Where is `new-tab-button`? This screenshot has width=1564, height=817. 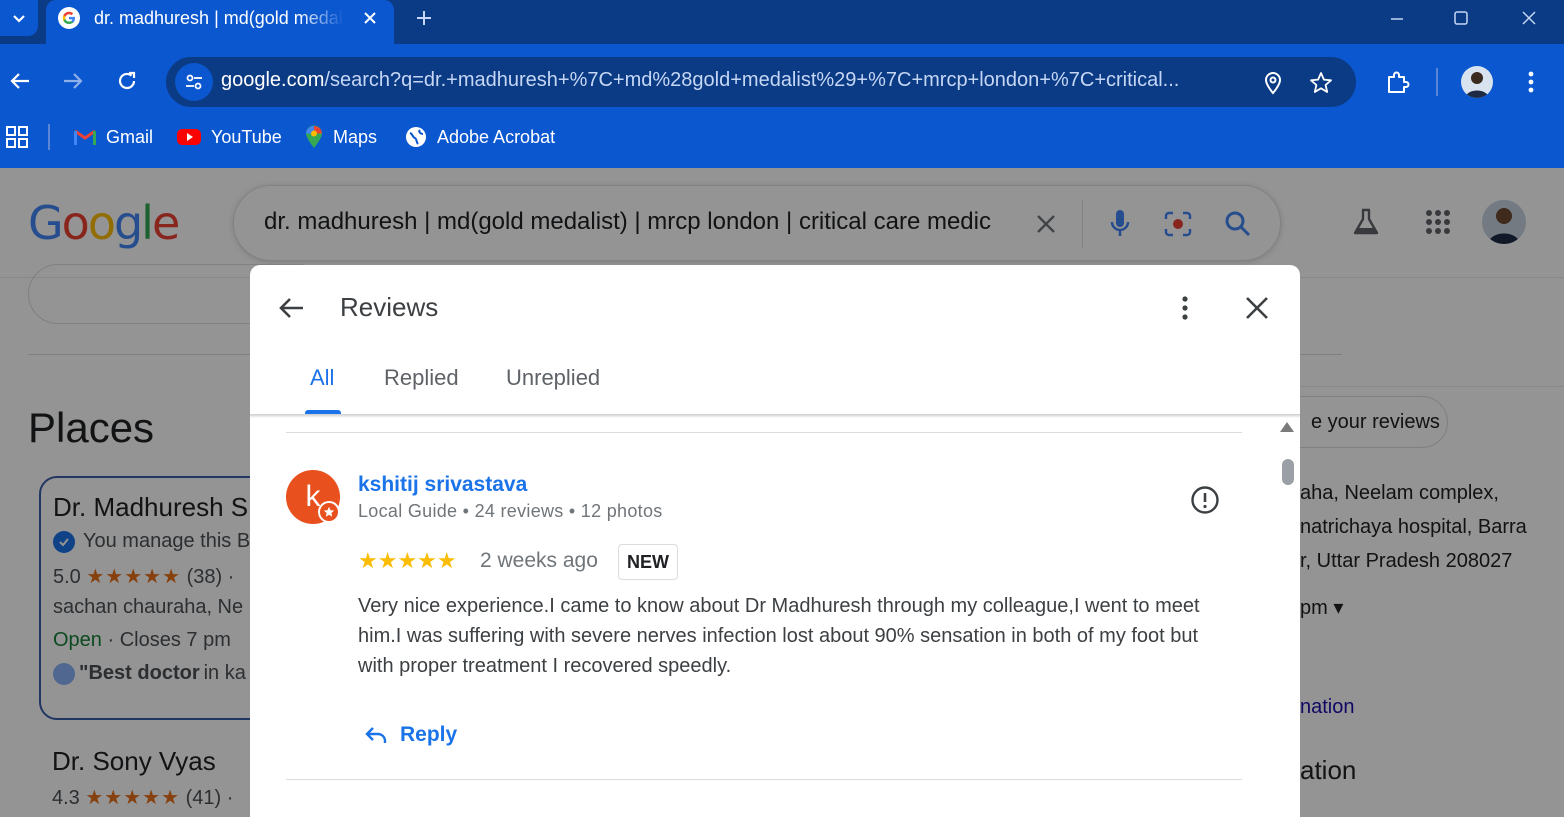
new-tab-button is located at coordinates (424, 18).